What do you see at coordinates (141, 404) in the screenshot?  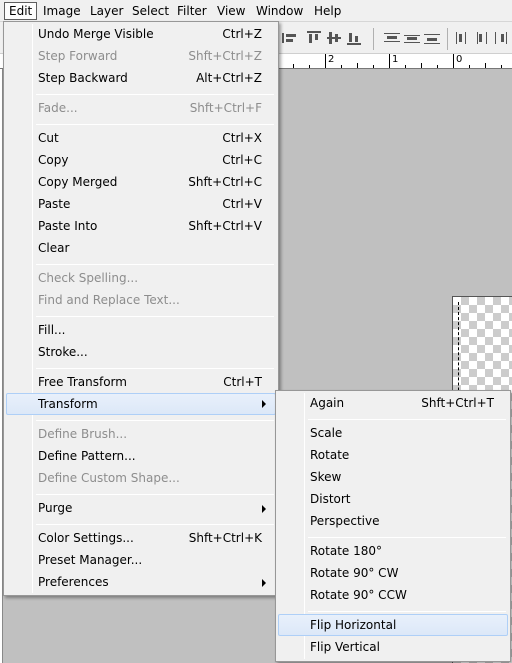 I see `menu-item-transform: Transform` at bounding box center [141, 404].